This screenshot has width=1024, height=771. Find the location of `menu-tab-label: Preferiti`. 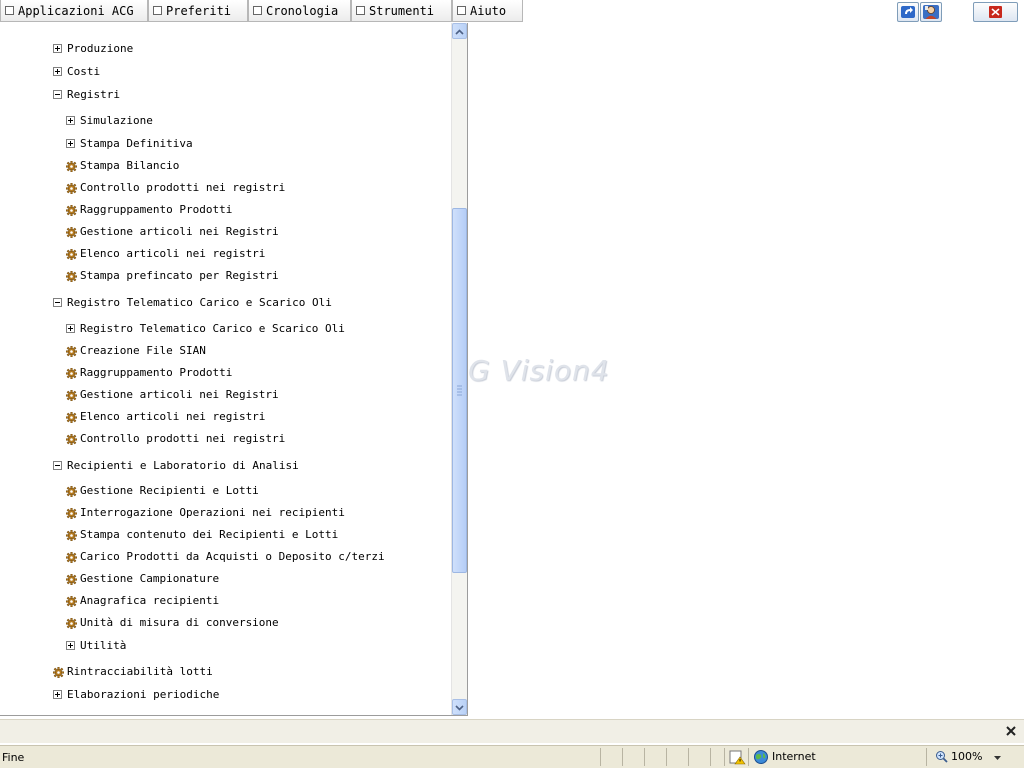

menu-tab-label: Preferiti is located at coordinates (199, 11).